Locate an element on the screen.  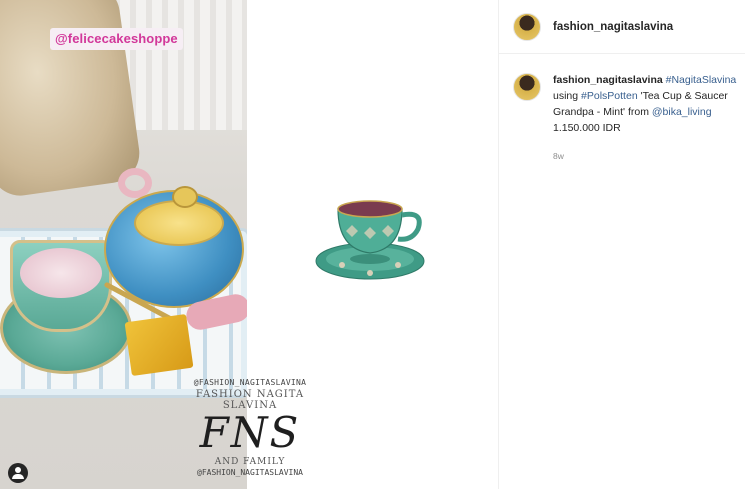
caption-word: using is located at coordinates (566, 96).